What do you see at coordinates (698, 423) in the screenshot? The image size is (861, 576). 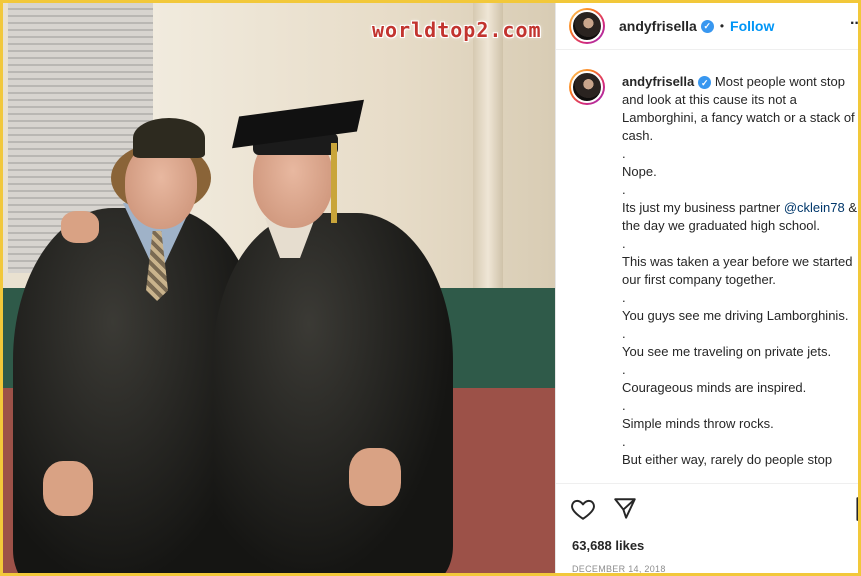 I see `caption-line: Simple minds throw rocks.` at bounding box center [698, 423].